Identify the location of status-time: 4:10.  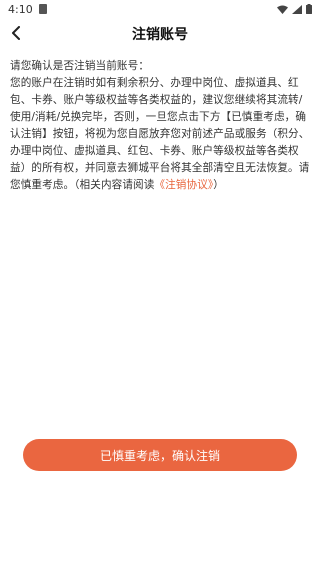
(20, 9).